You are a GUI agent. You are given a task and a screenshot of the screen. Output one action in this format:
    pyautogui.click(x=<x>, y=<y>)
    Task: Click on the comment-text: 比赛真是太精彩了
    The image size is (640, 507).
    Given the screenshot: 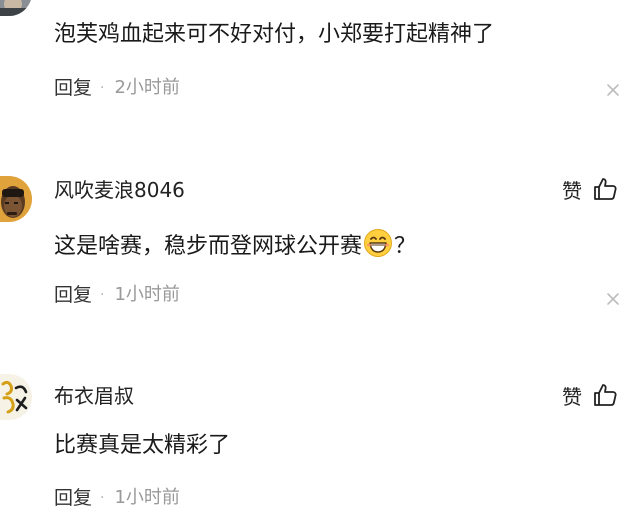 What is the action you would take?
    pyautogui.click(x=142, y=445)
    